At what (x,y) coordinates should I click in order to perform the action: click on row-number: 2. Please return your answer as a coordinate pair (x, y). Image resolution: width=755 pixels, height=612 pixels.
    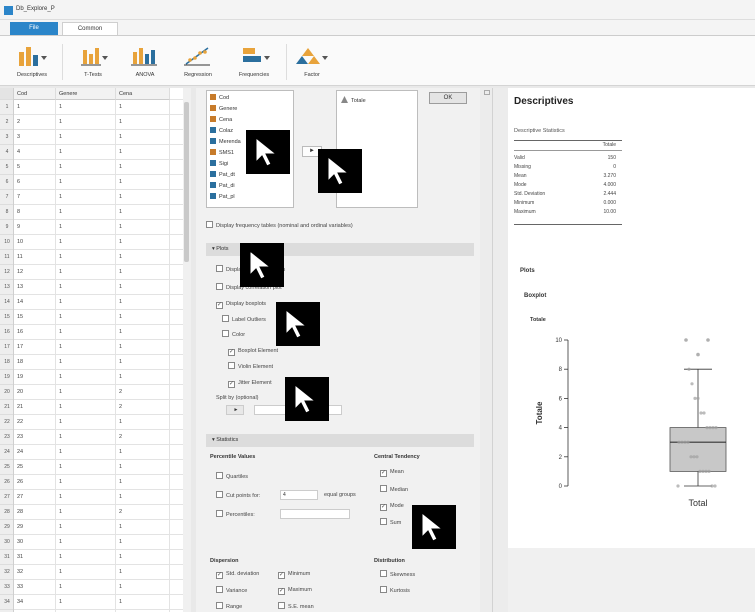
    Looking at the image, I should click on (6, 122).